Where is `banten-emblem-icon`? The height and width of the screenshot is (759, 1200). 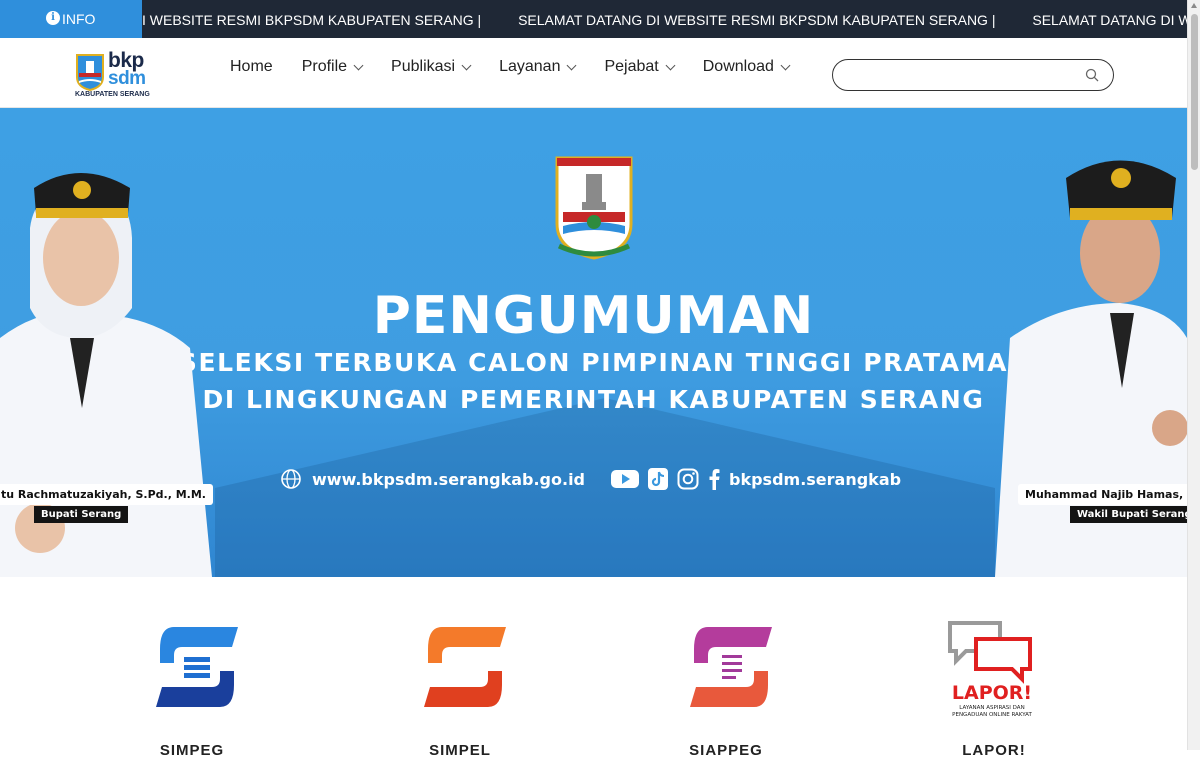
banten-emblem-icon is located at coordinates (594, 208).